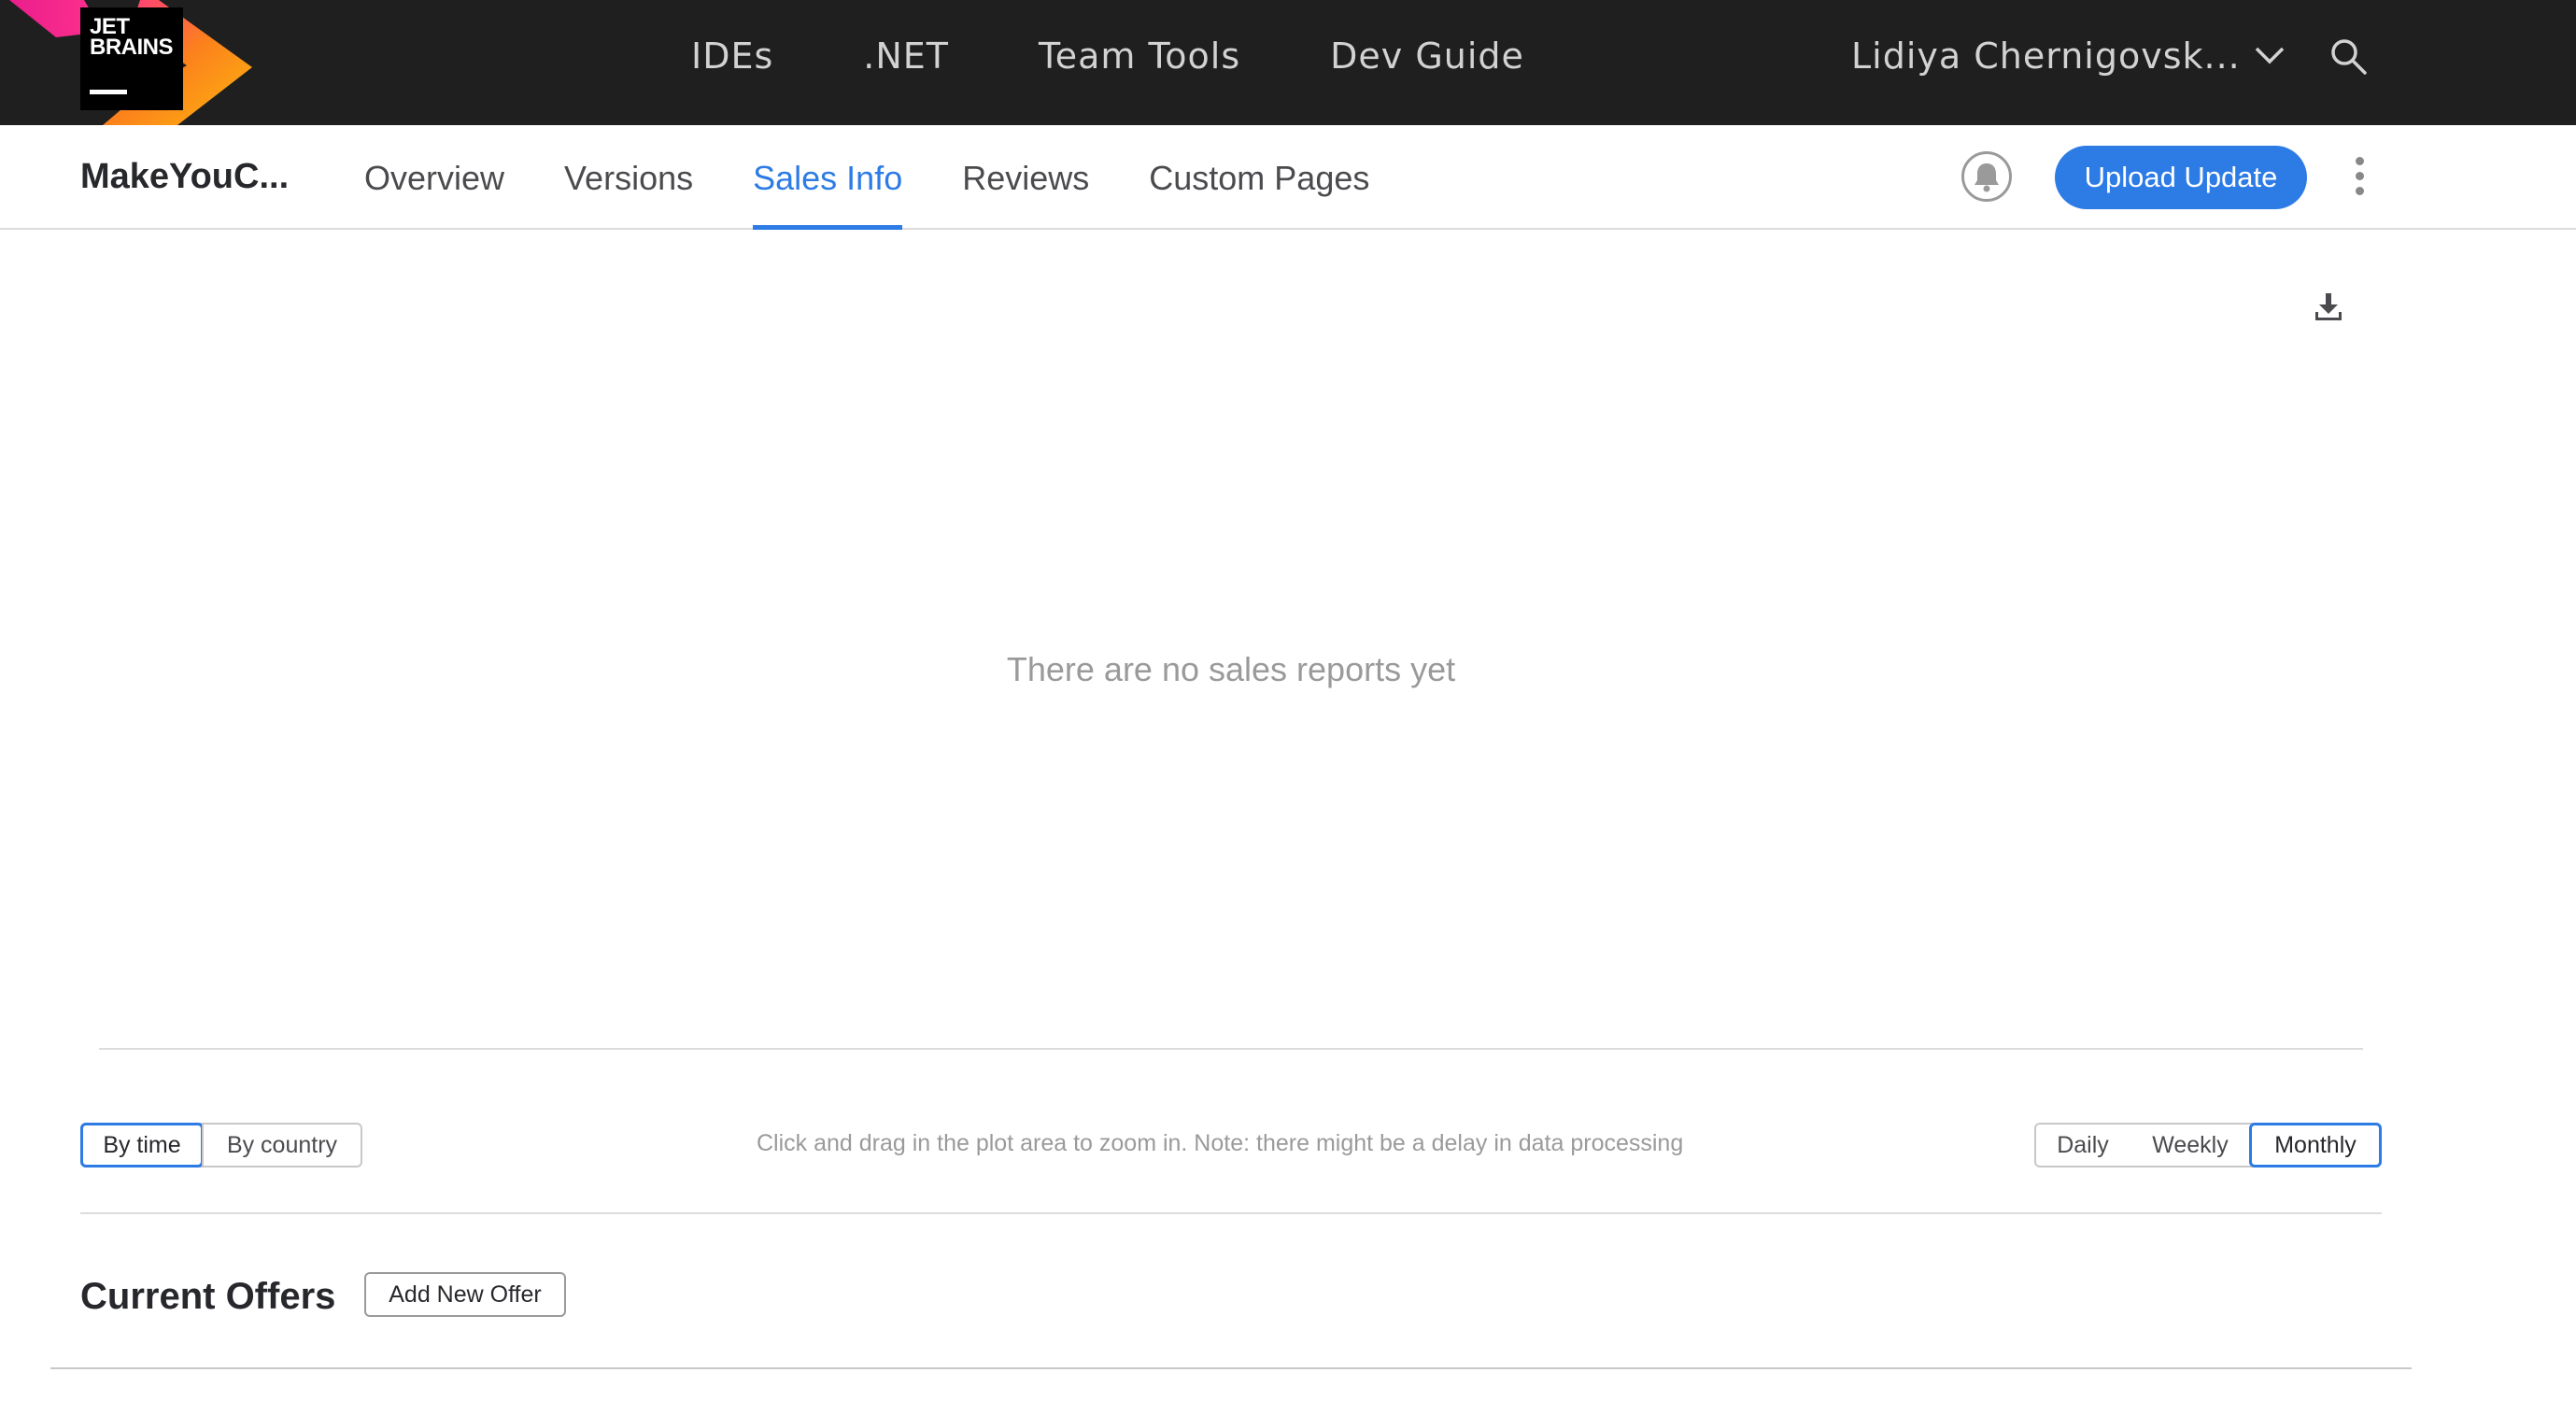 This screenshot has width=2576, height=1401. I want to click on empty-sales-message: There are no sales reports yet, so click(1231, 669).